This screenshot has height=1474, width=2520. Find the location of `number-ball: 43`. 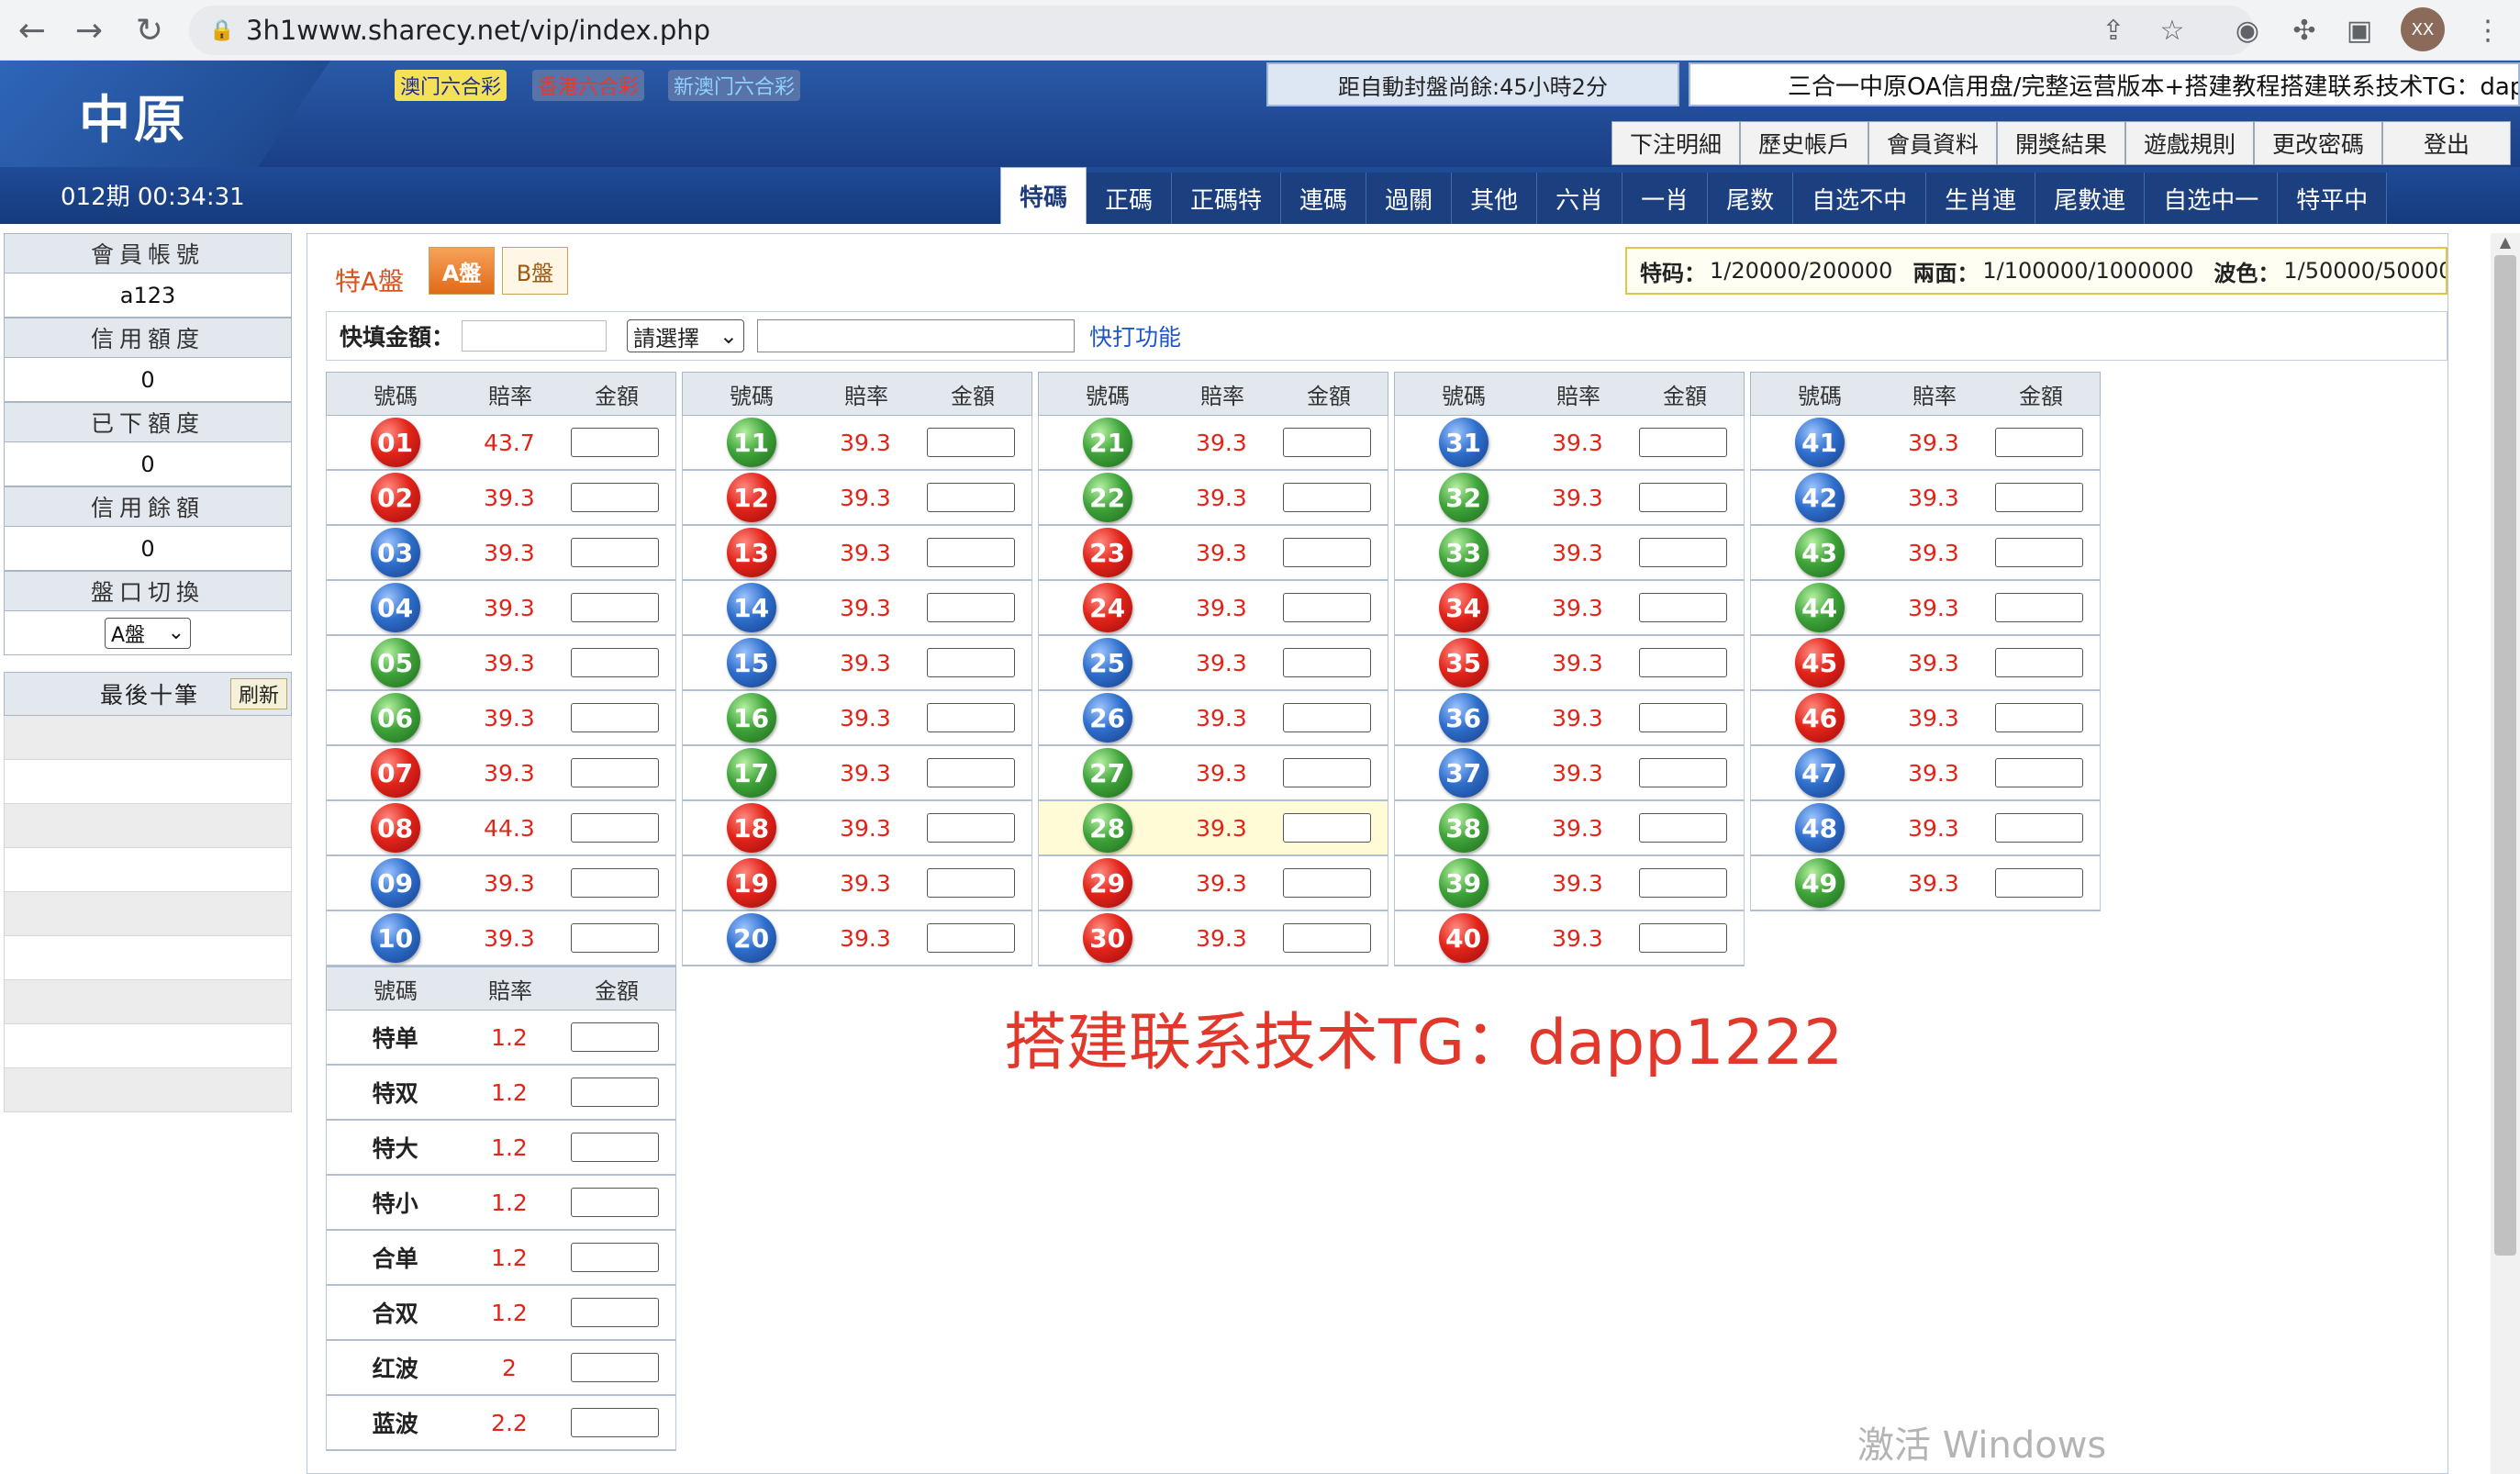

number-ball: 43 is located at coordinates (1819, 552).